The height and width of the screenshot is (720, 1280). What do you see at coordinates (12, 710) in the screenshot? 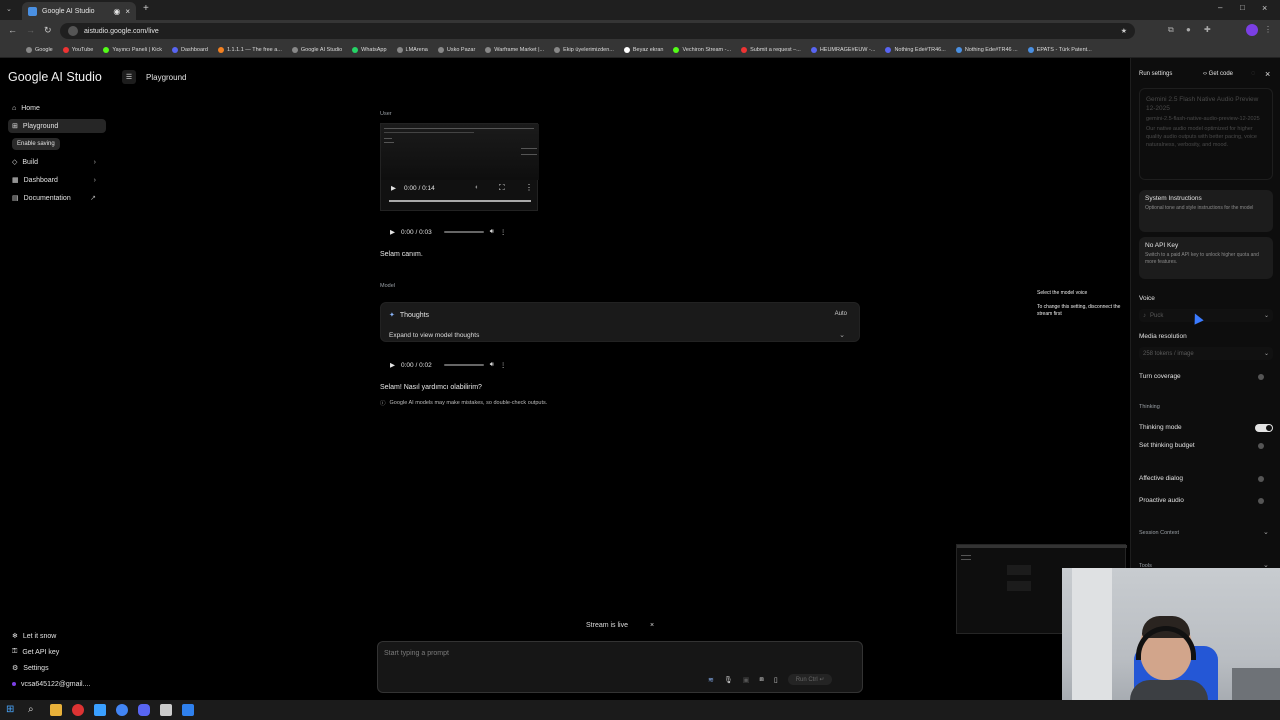
I see `start-icon: ⊞` at bounding box center [12, 710].